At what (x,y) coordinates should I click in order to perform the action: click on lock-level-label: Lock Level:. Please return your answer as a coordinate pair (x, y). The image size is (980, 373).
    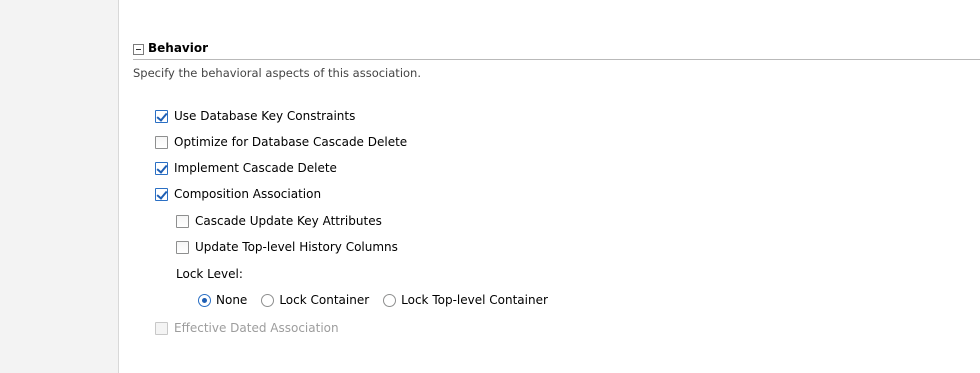
    Looking at the image, I should click on (209, 274).